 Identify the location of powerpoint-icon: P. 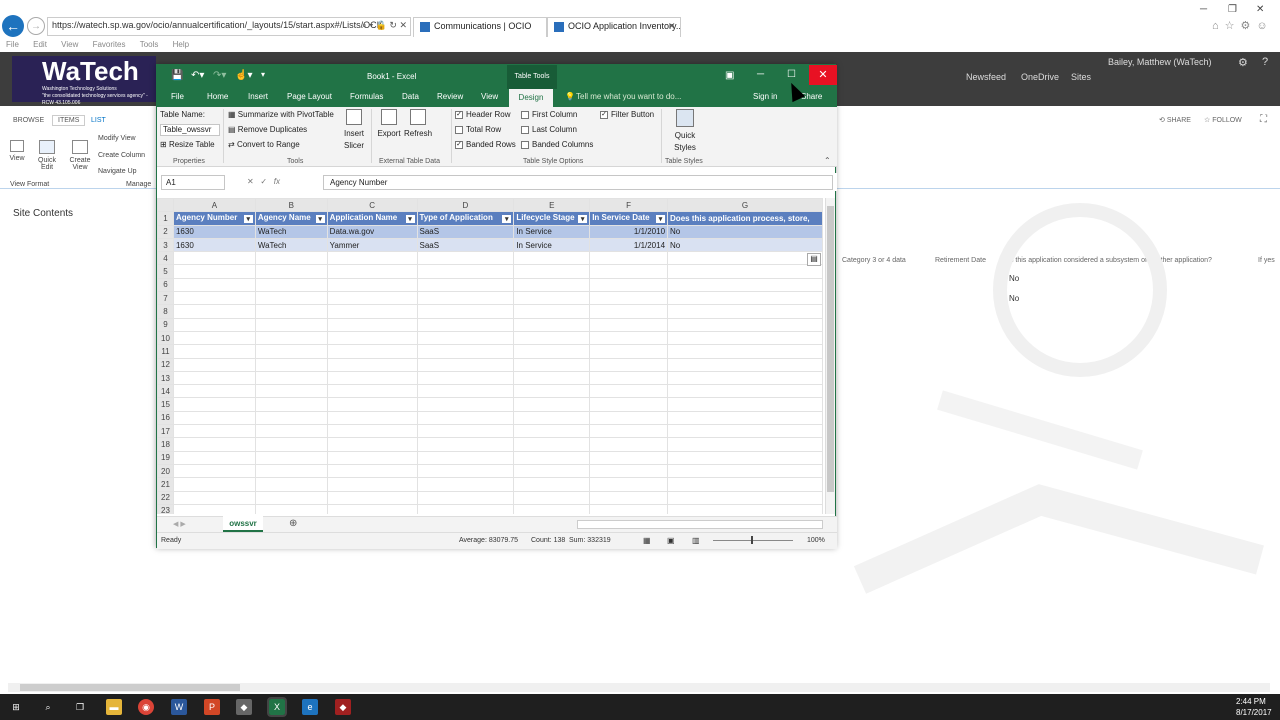
(212, 707).